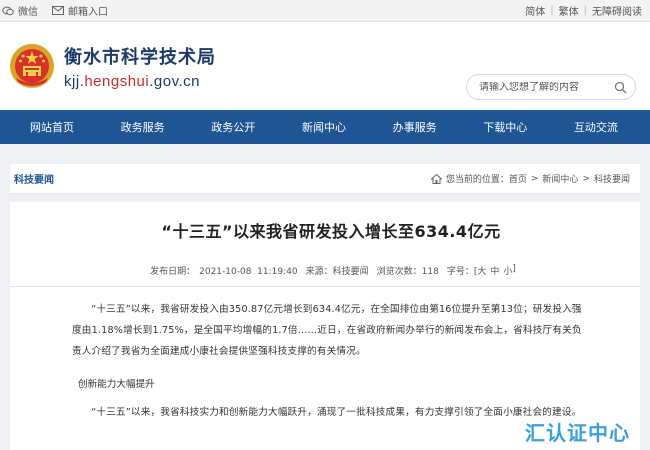  I want to click on main-nav: 网站首页 政务服务 政务公开 新闻中心 办事服务 下载中心 互动交流, so click(325, 127).